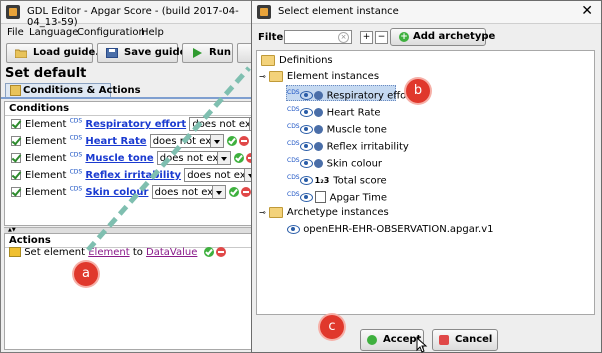 The width and height of the screenshot is (602, 353). I want to click on dialog-title: Select element instance, so click(338, 11).